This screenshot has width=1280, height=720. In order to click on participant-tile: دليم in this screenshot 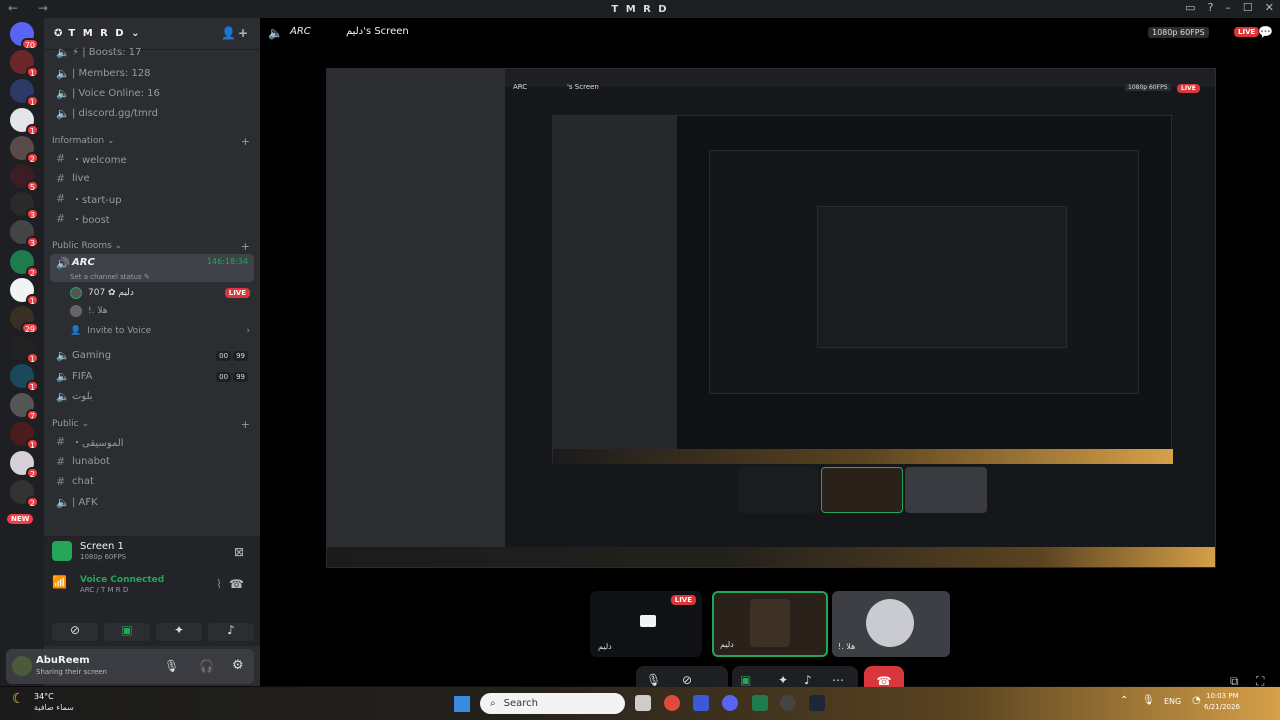, I will do `click(770, 624)`.